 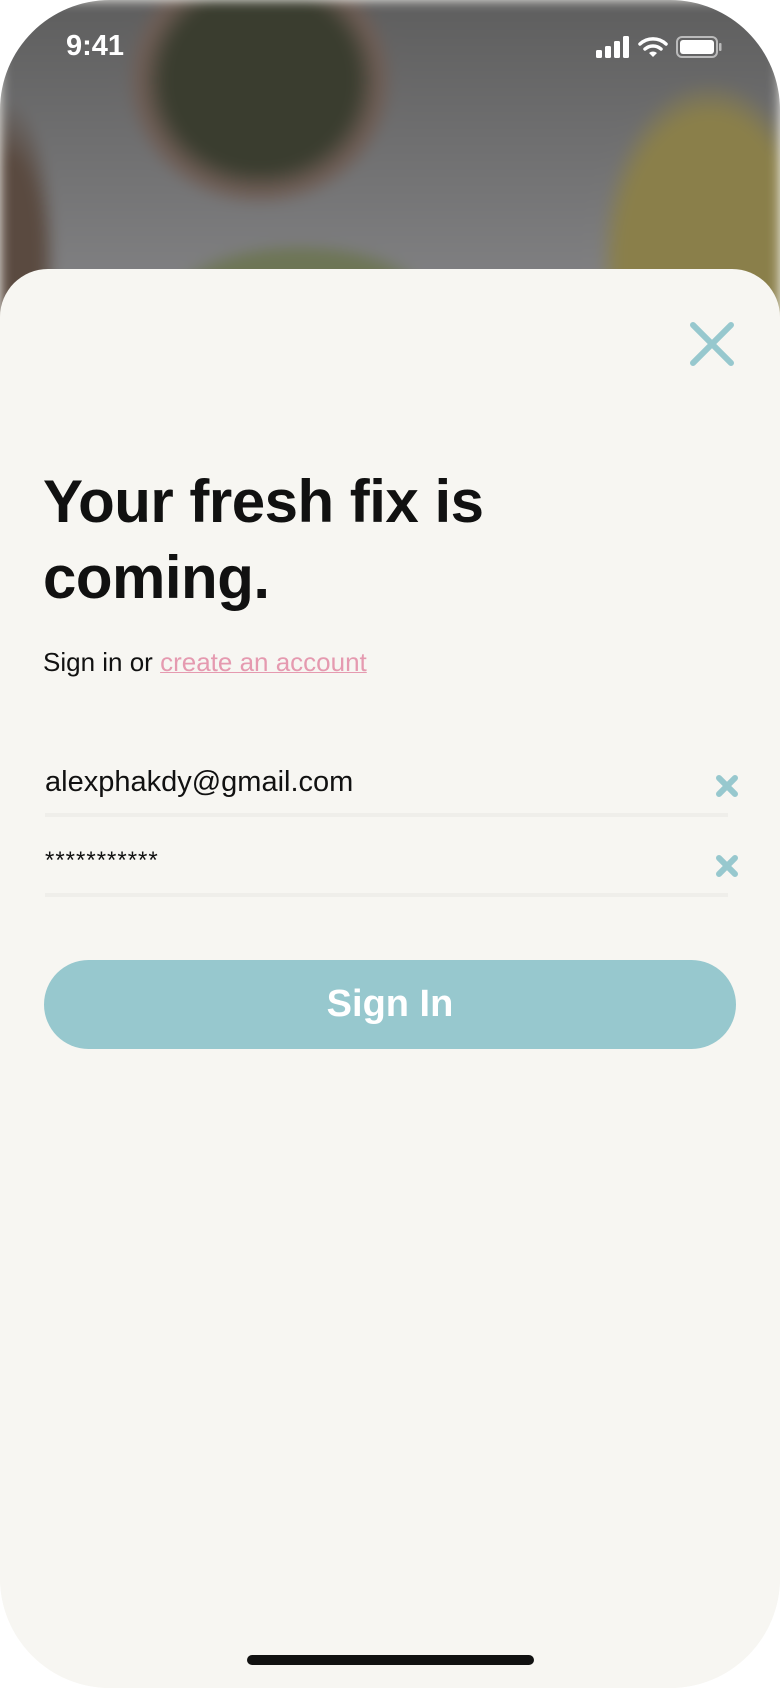 What do you see at coordinates (727, 866) in the screenshot?
I see `clear-password-icon` at bounding box center [727, 866].